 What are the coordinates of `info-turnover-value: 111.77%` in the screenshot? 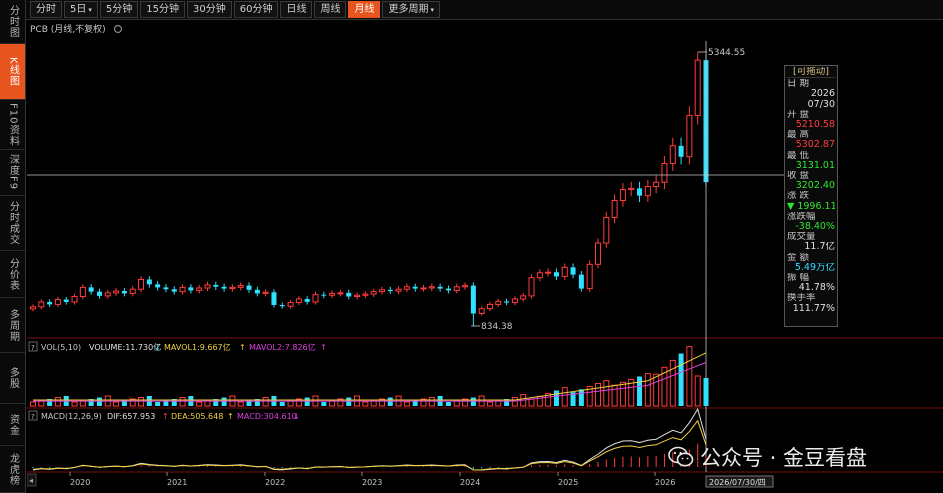 It's located at (813, 308).